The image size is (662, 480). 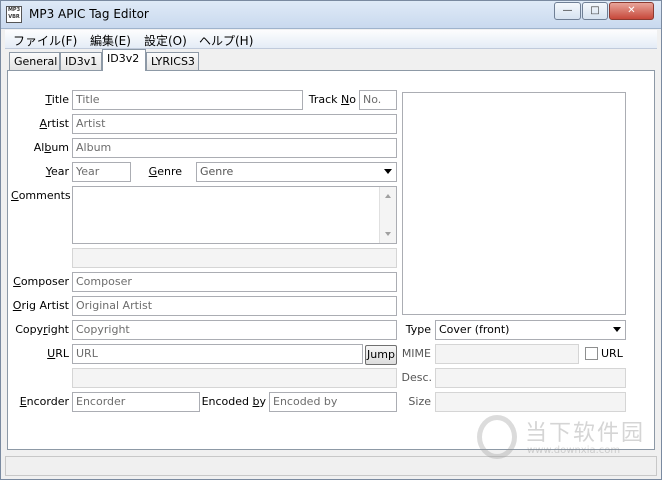 I want to click on size-input, so click(x=530, y=402).